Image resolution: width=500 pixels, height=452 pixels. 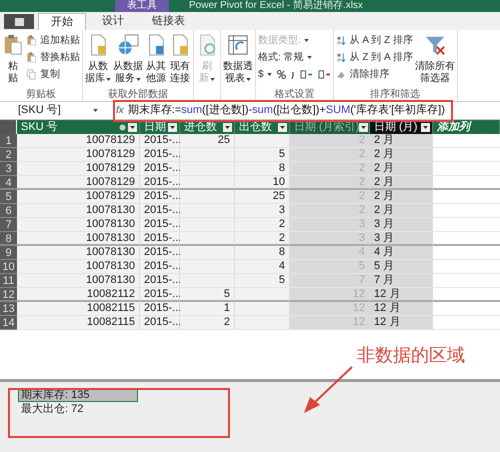 What do you see at coordinates (374, 40) in the screenshot?
I see `ribbon-button: 从 A 到 Z 排序` at bounding box center [374, 40].